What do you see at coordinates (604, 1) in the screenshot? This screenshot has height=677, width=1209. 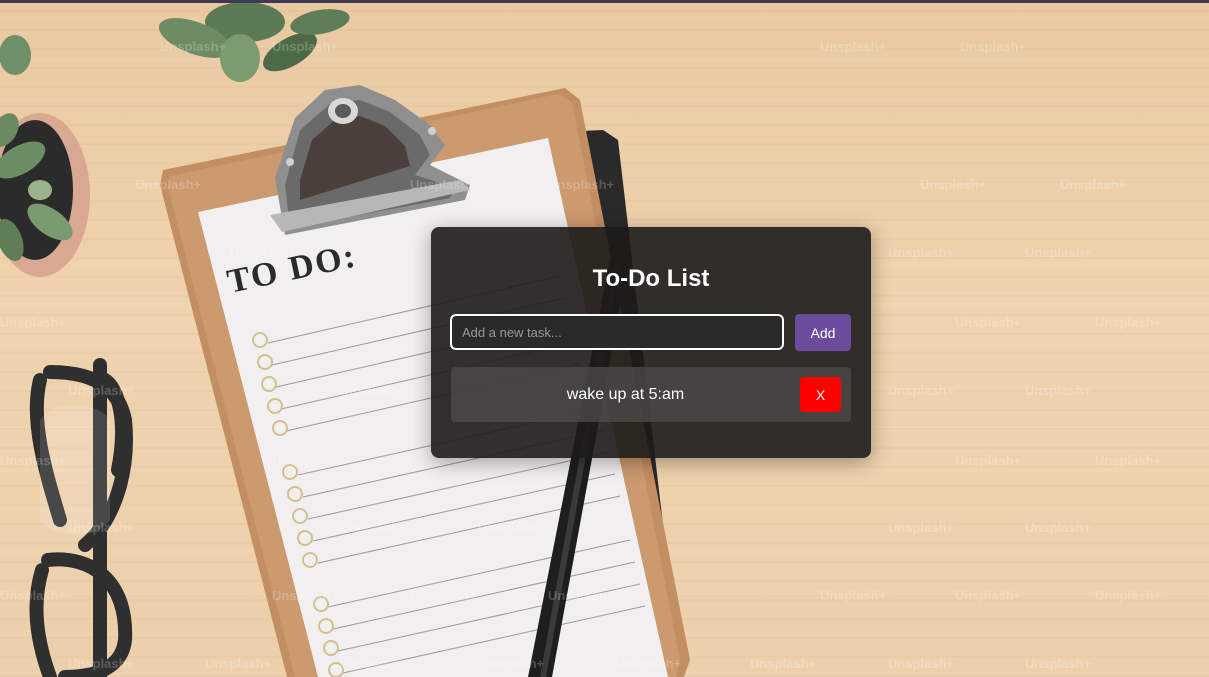 I see `top-border` at bounding box center [604, 1].